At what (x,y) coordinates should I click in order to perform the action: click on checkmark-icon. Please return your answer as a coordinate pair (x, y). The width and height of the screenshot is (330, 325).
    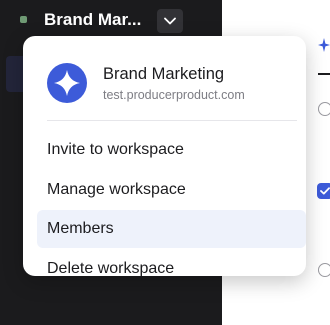
    Looking at the image, I should click on (325, 191).